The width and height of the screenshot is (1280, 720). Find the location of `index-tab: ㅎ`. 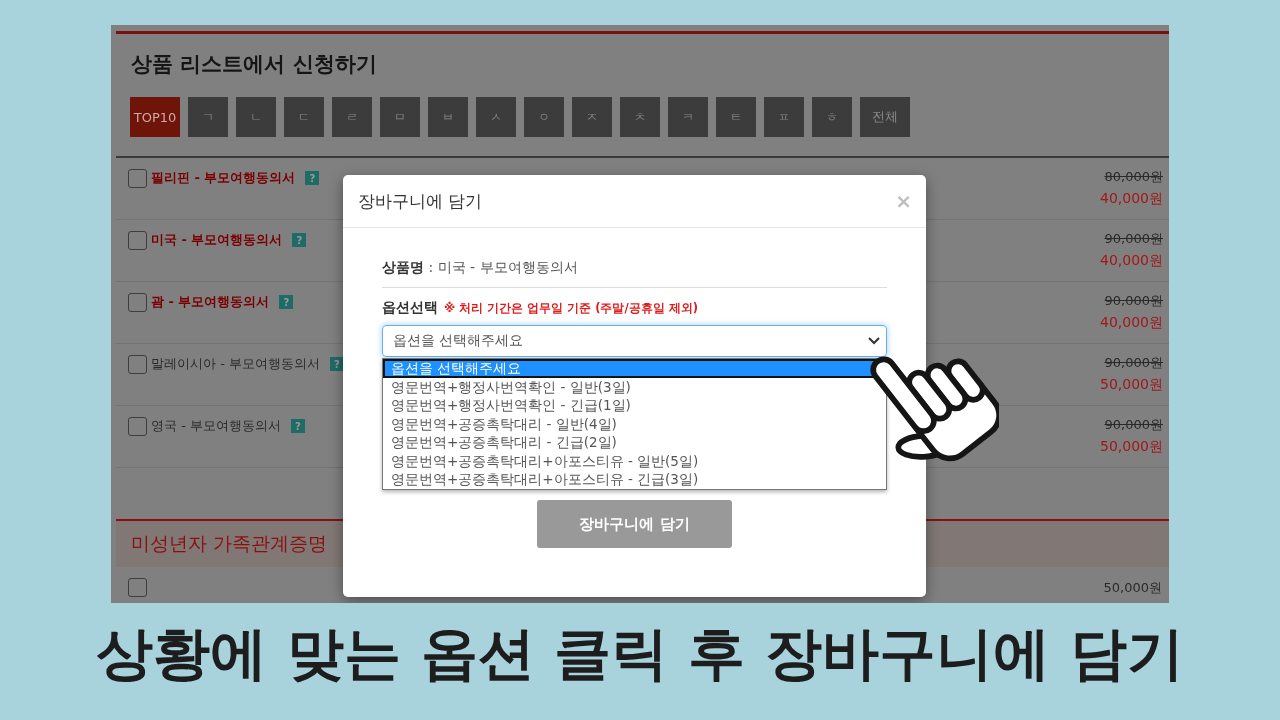

index-tab: ㅎ is located at coordinates (832, 117).